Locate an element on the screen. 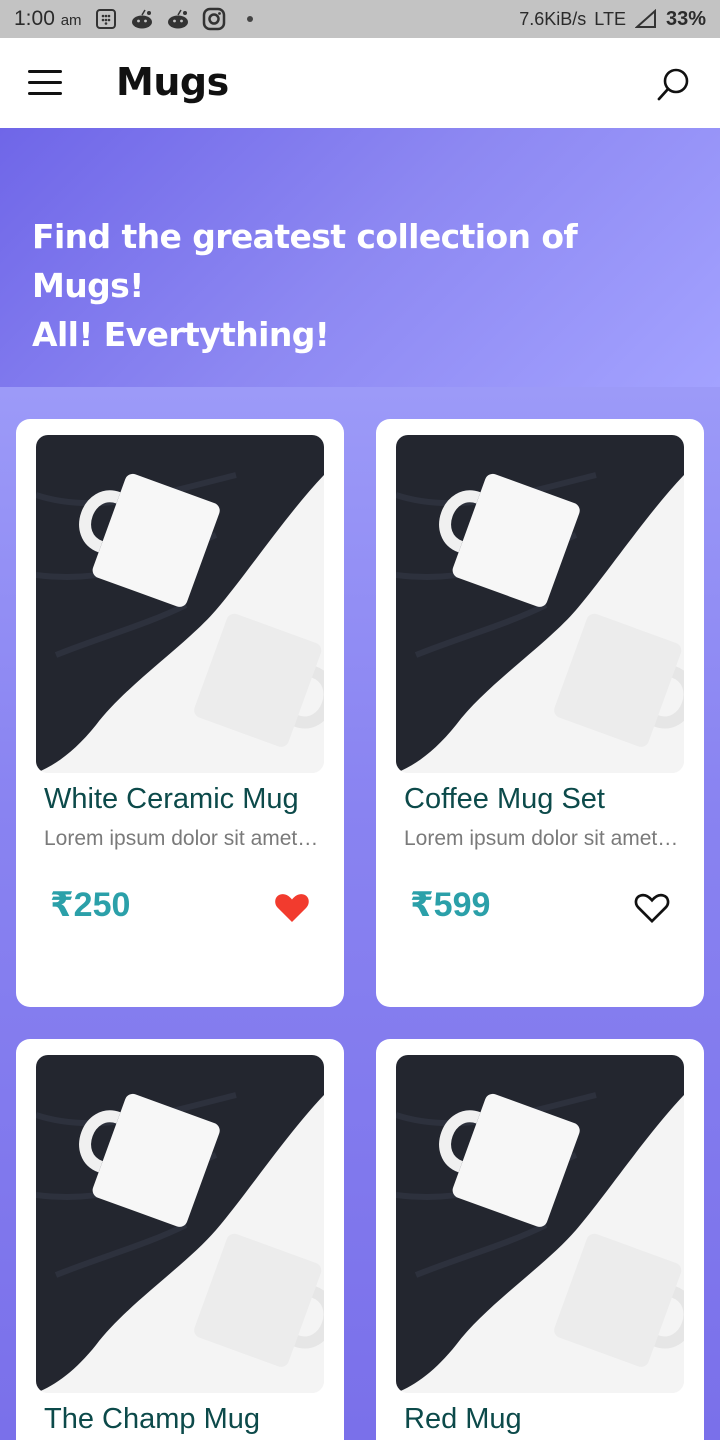 This screenshot has height=1440, width=720. network-type: LTE is located at coordinates (610, 18).